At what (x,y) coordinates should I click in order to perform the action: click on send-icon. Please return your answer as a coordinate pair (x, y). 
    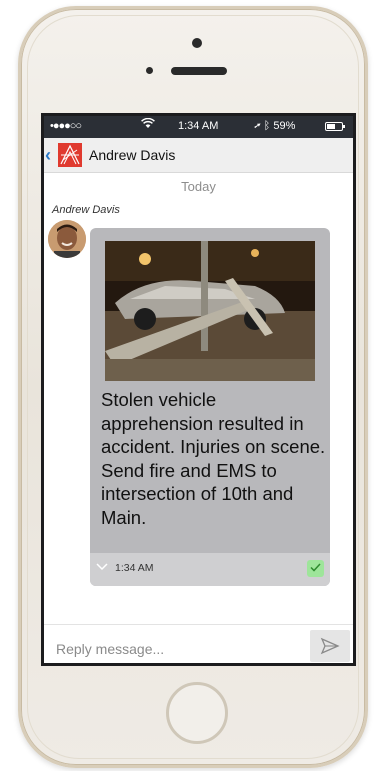
    Looking at the image, I should click on (330, 646).